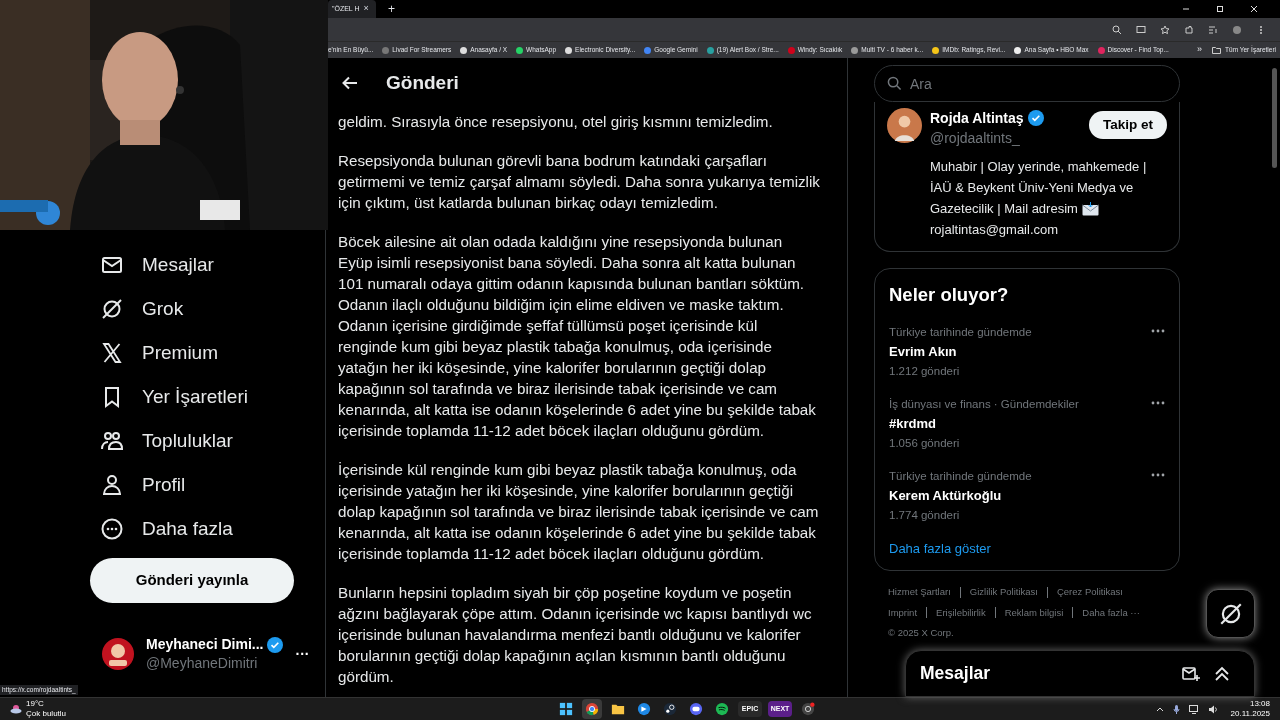  I want to click on slashed-circle-icon, so click(112, 309).